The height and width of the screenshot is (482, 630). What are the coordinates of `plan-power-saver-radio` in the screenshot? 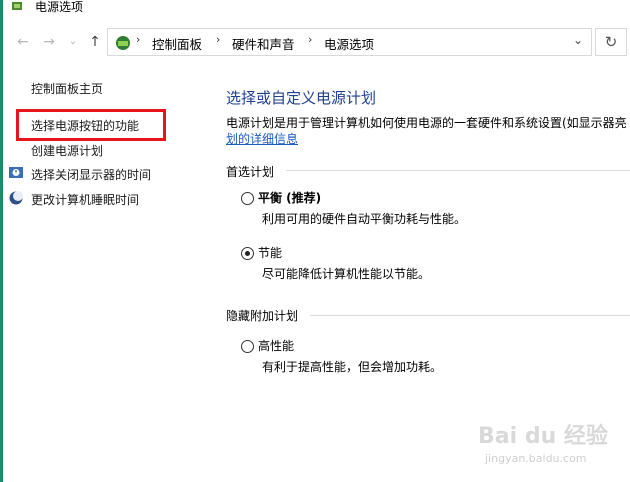 It's located at (247, 253).